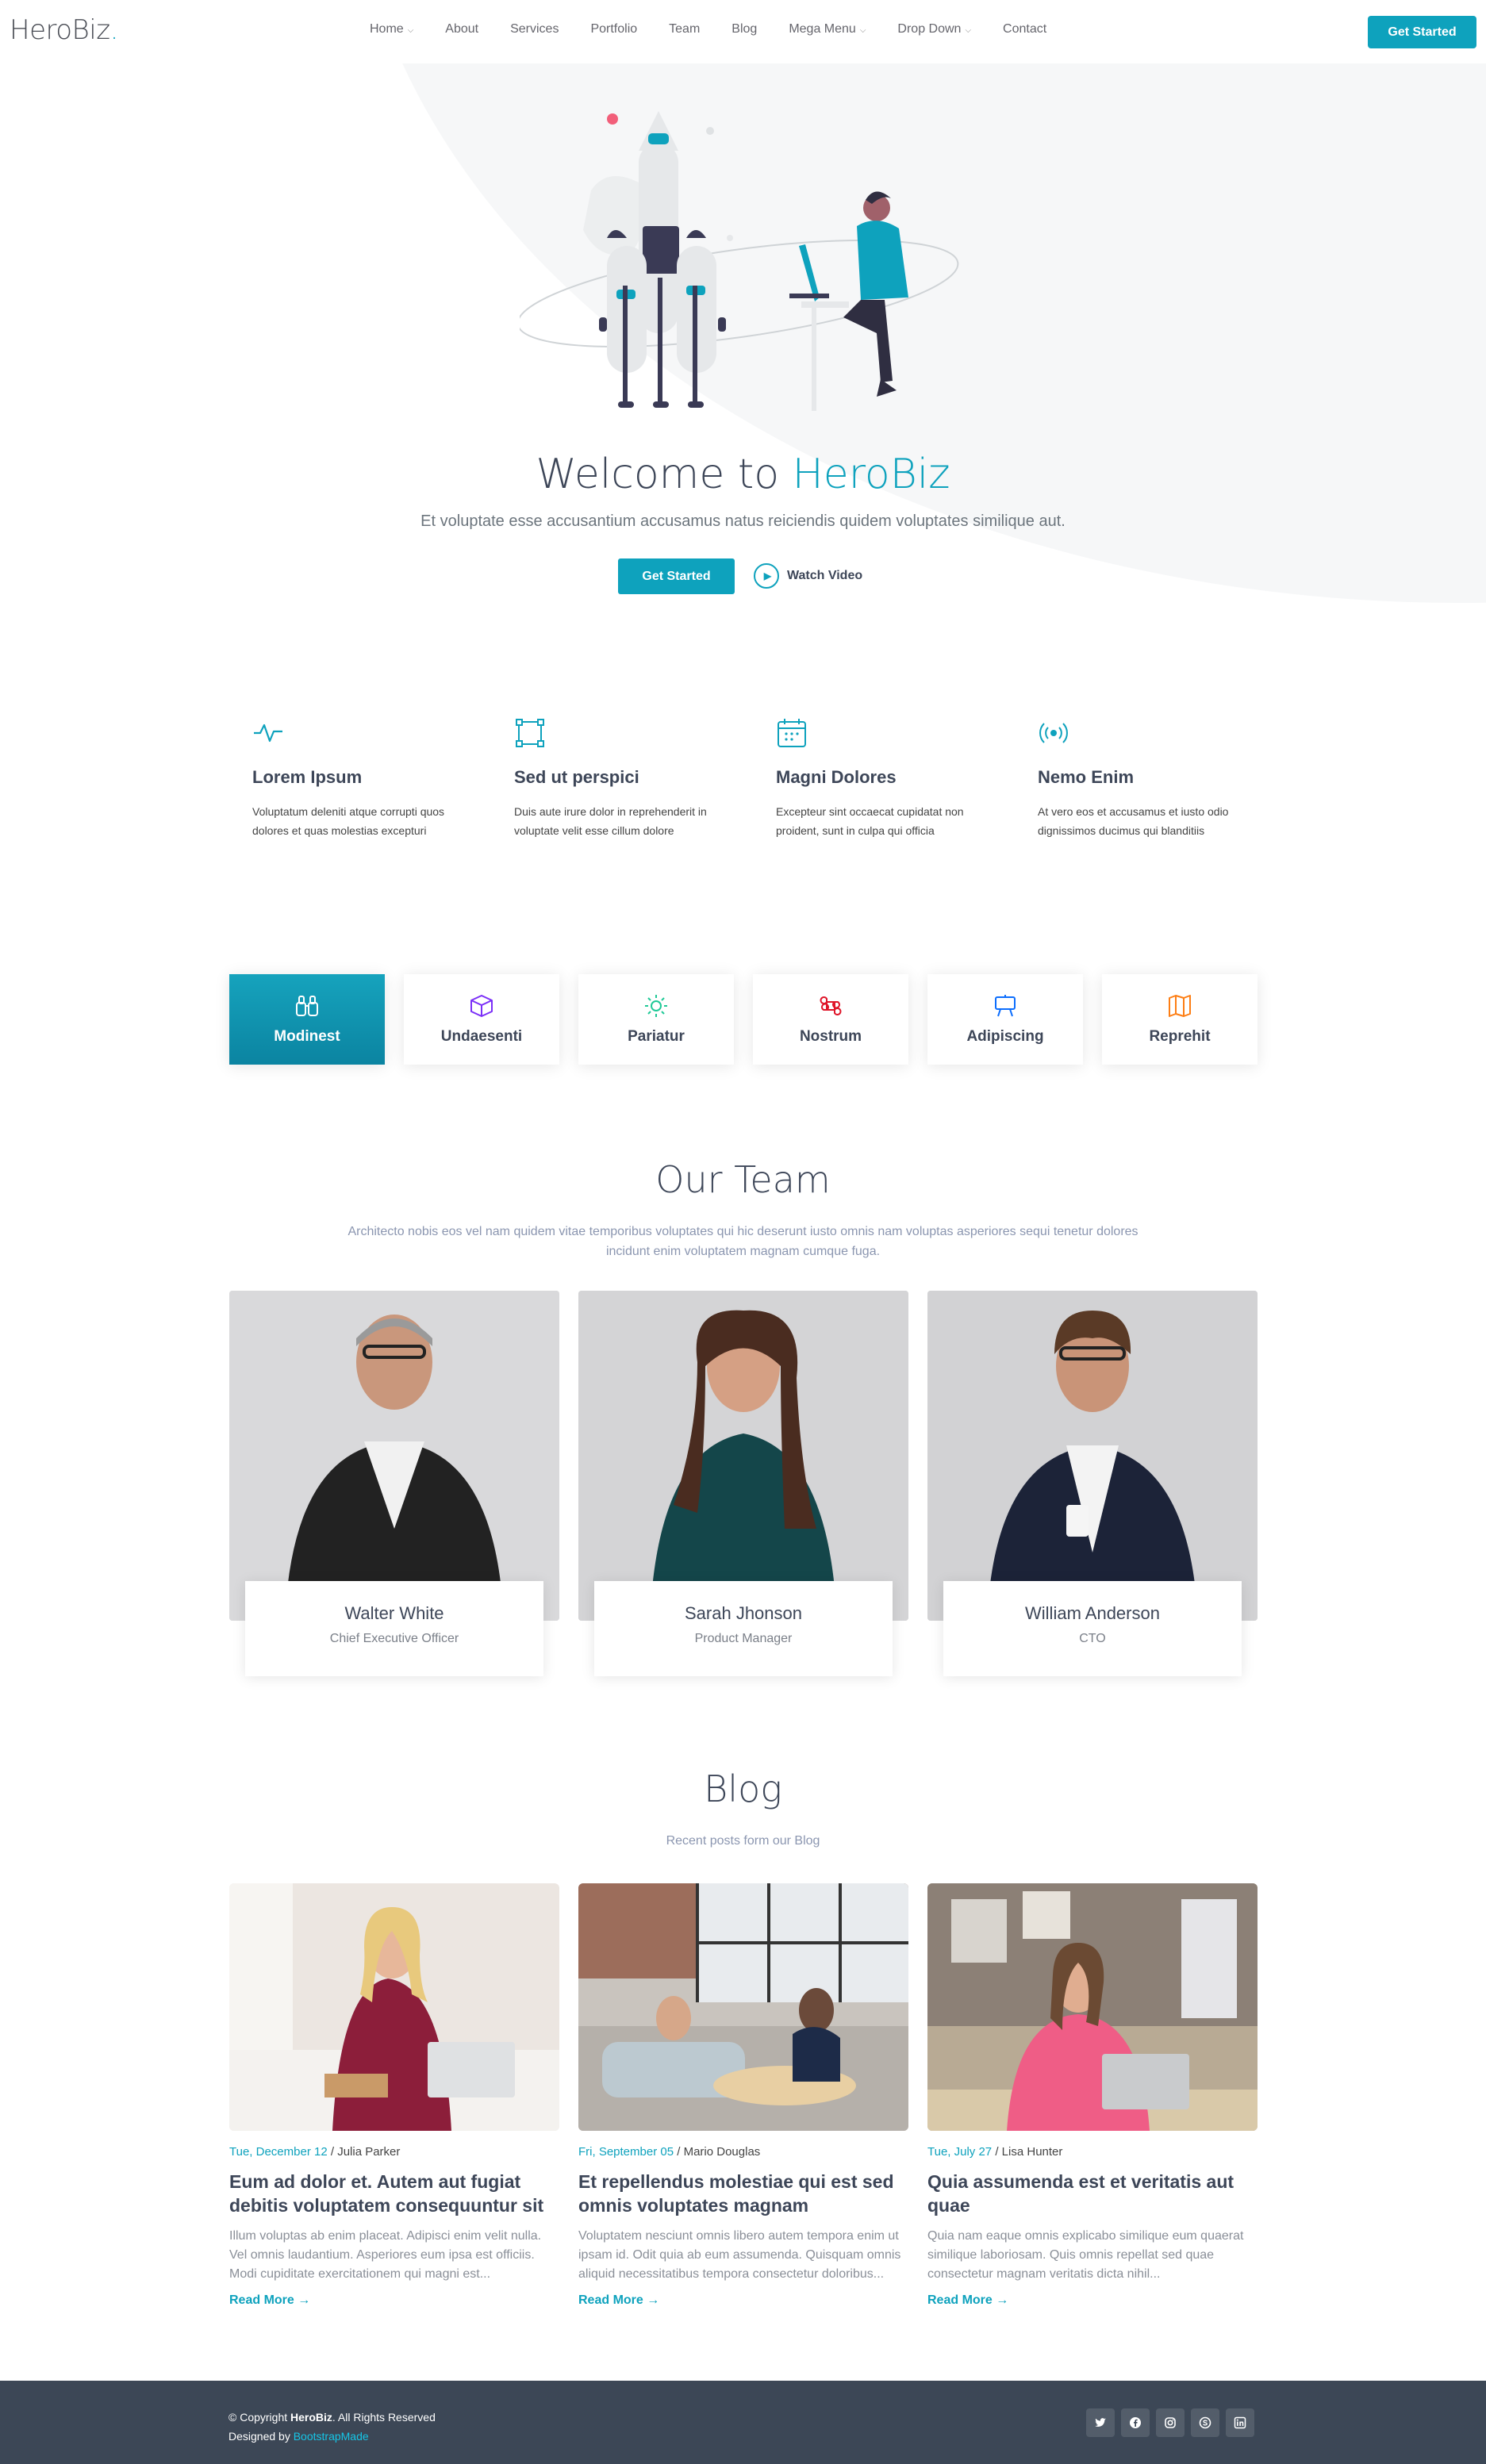  I want to click on blog-post-meta: Fri, September 05 / Mario Douglas, so click(669, 2152).